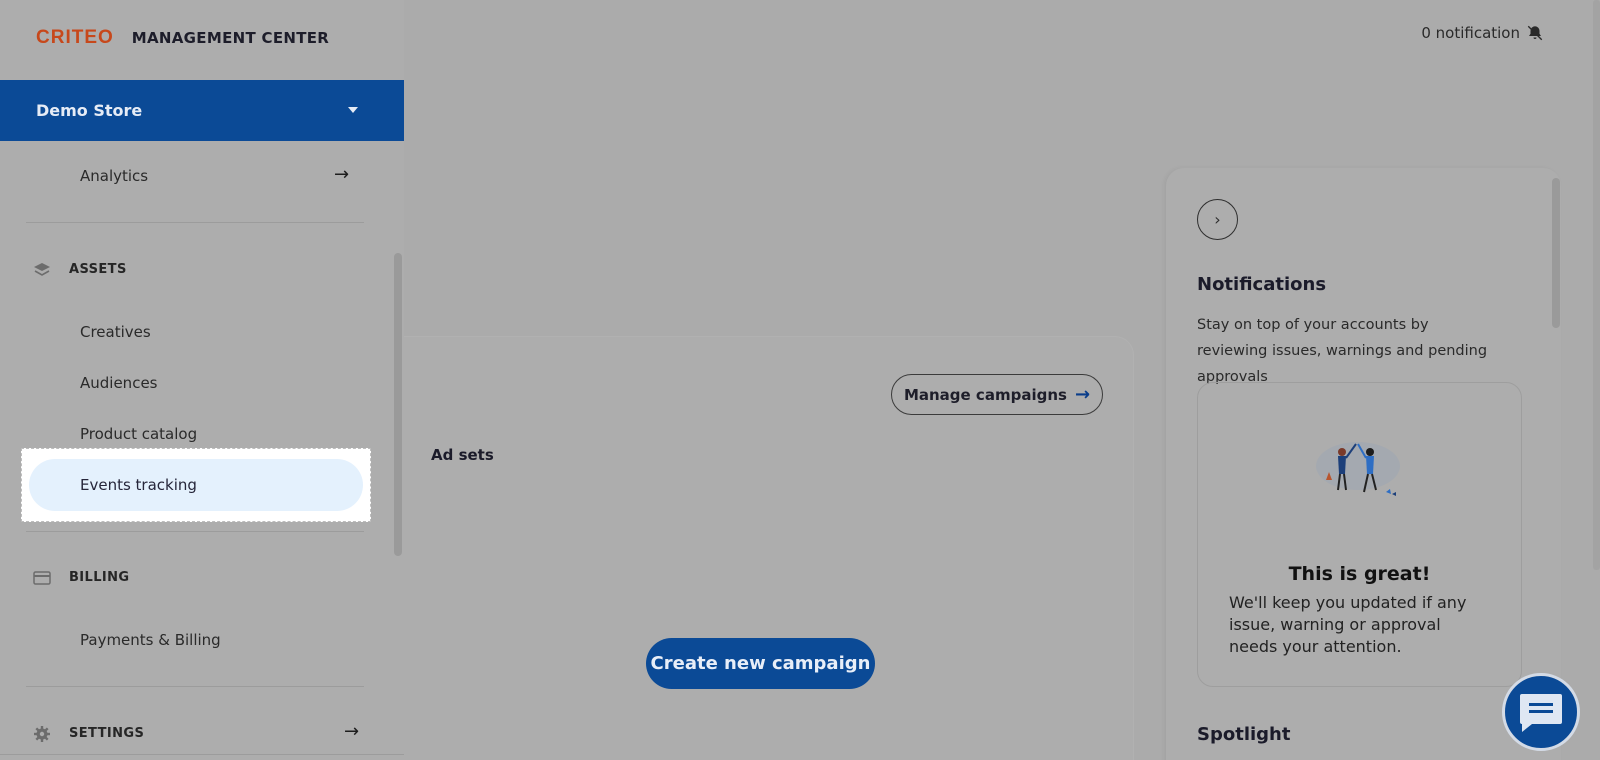 The image size is (1600, 760). What do you see at coordinates (115, 332) in the screenshot?
I see `sidebar-item-creatives: Creatives` at bounding box center [115, 332].